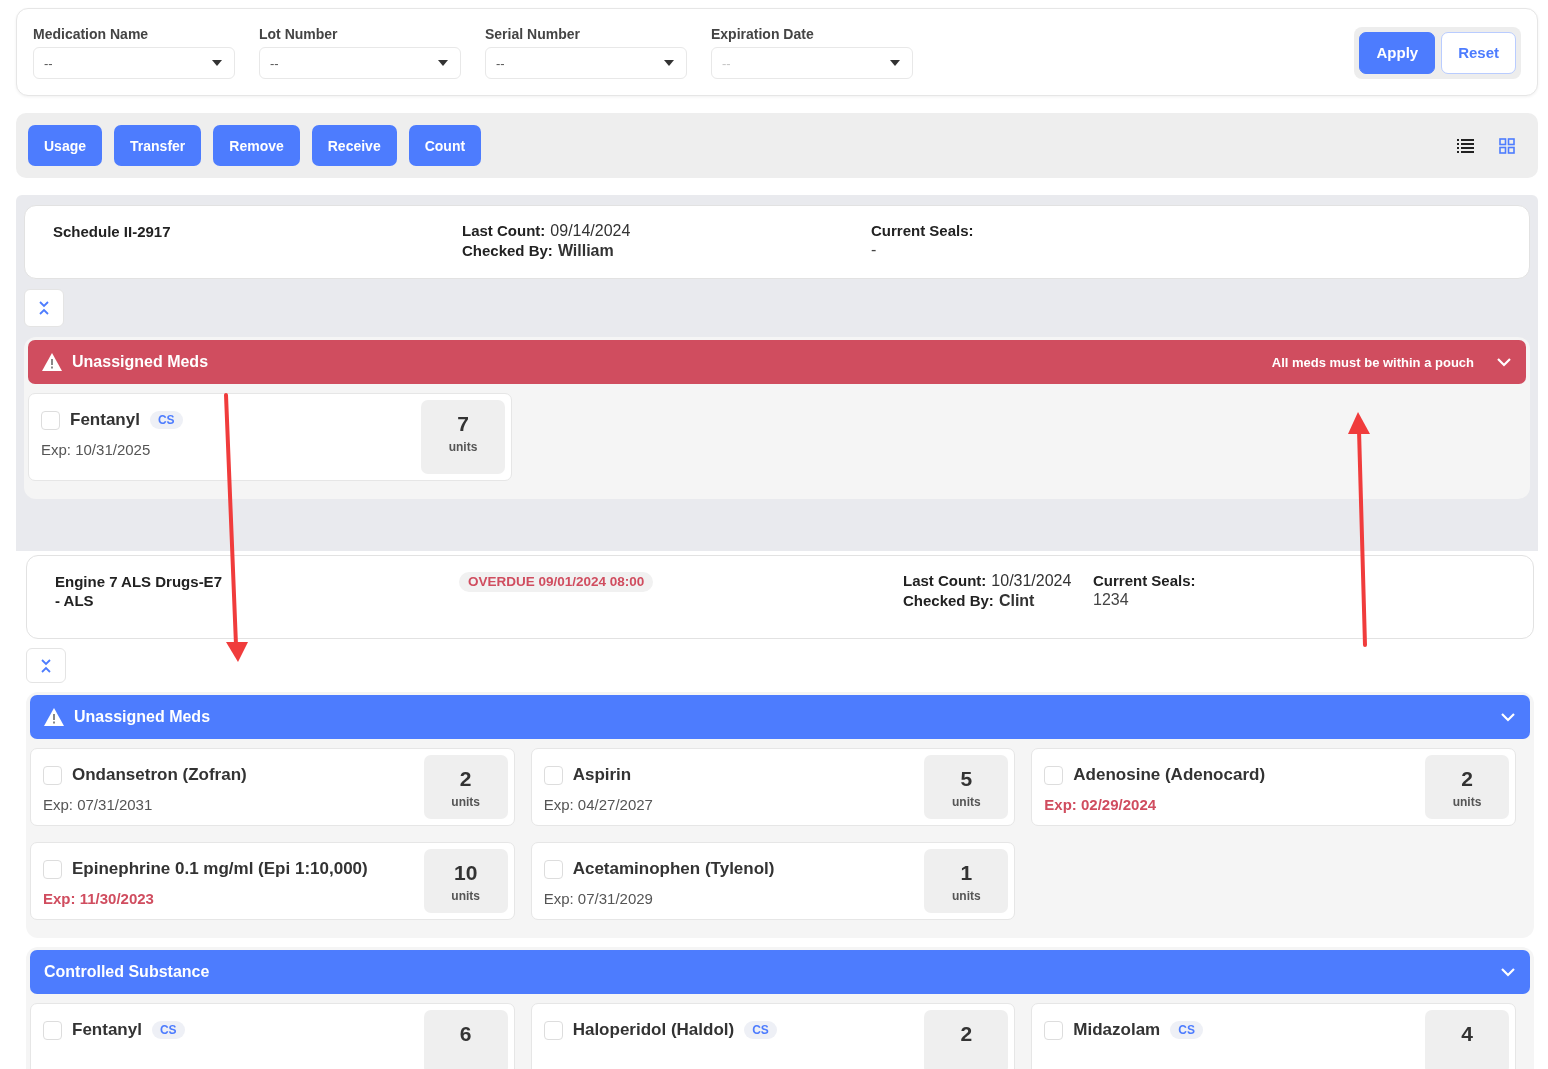  I want to click on action-button: Transfer, so click(158, 145).